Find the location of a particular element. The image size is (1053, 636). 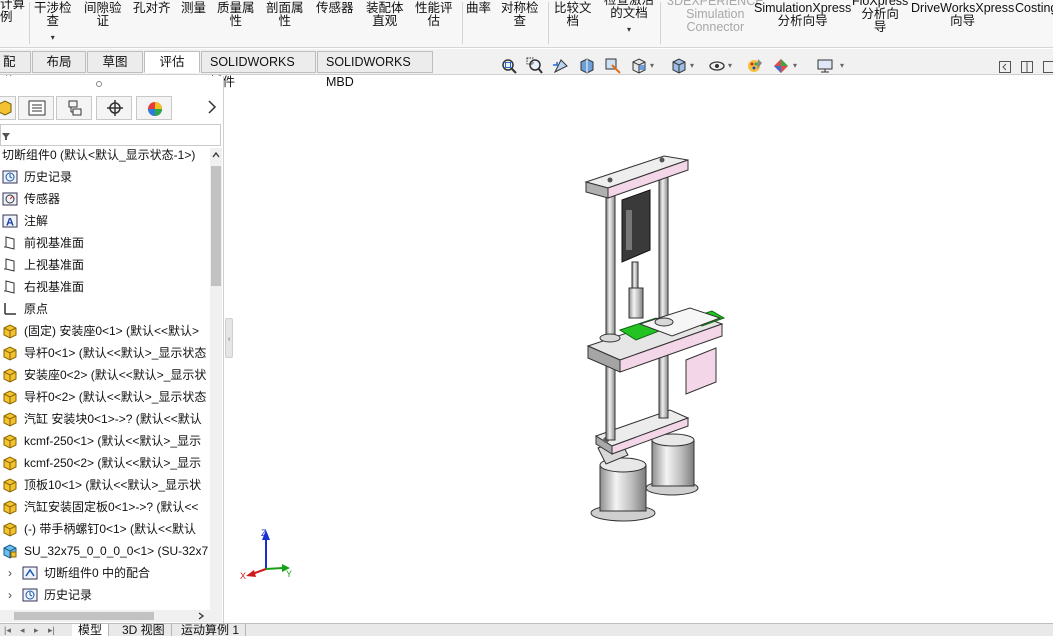

tree-item: kcmf-250<1> (默认<<默认>_显示 is located at coordinates (105, 441).